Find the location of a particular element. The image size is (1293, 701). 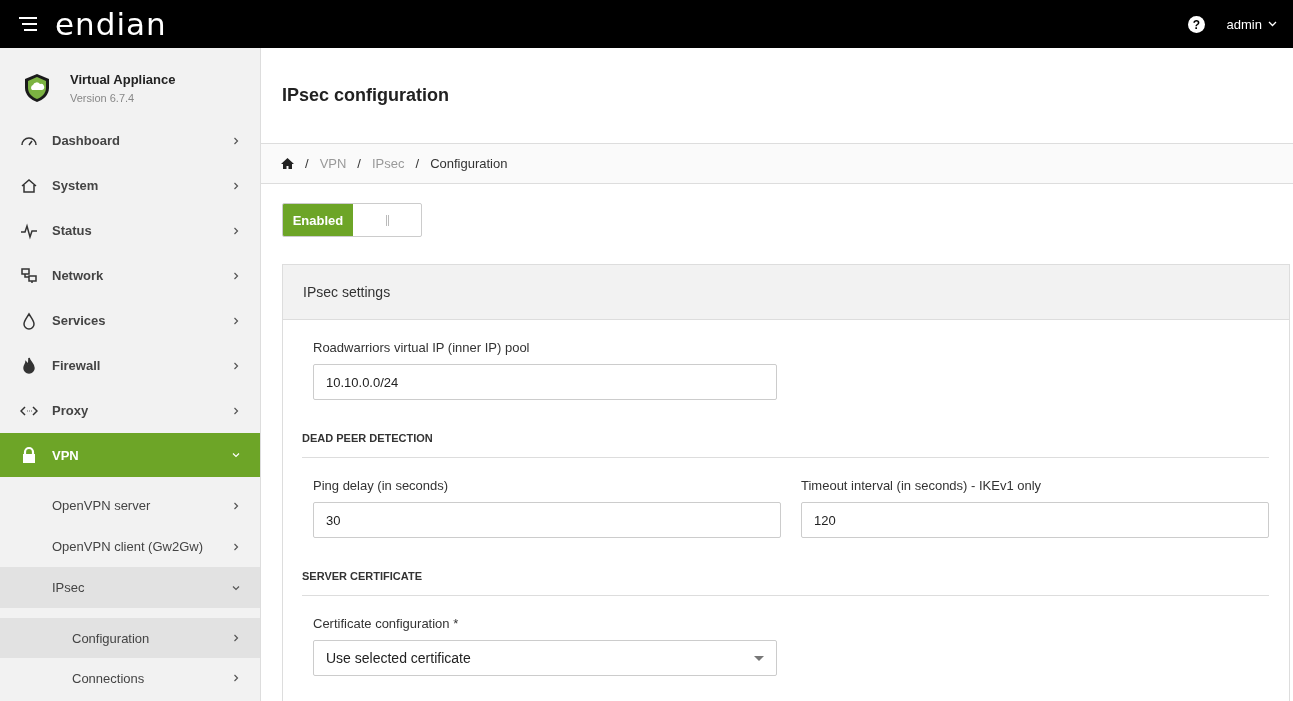

field-label: Timeout interval (in seconds) - IKEv1 only is located at coordinates (922, 485).